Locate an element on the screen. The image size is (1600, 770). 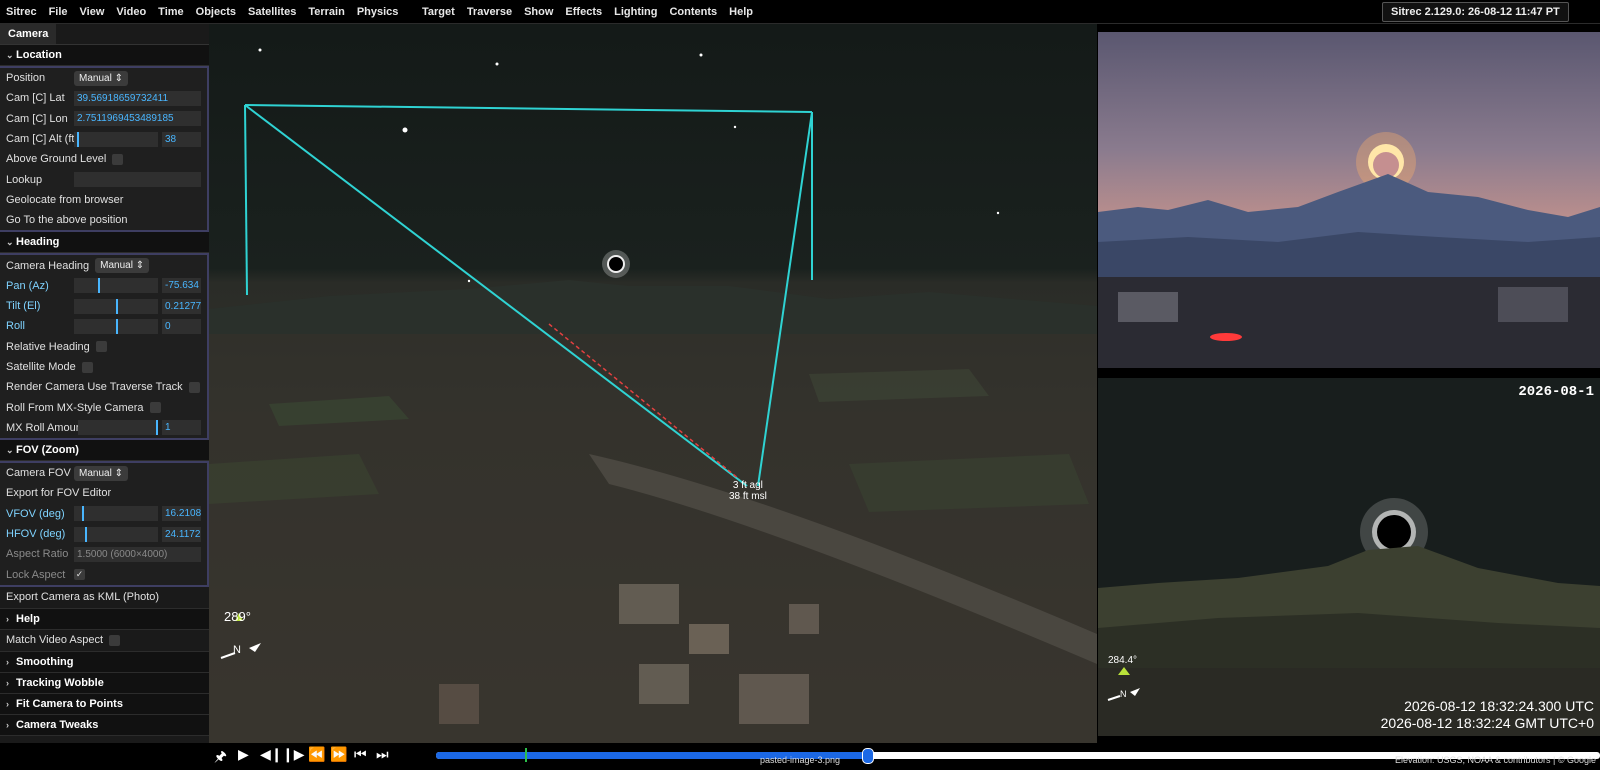
chevron-down-icon: ⌄ is located at coordinates (10, 450).